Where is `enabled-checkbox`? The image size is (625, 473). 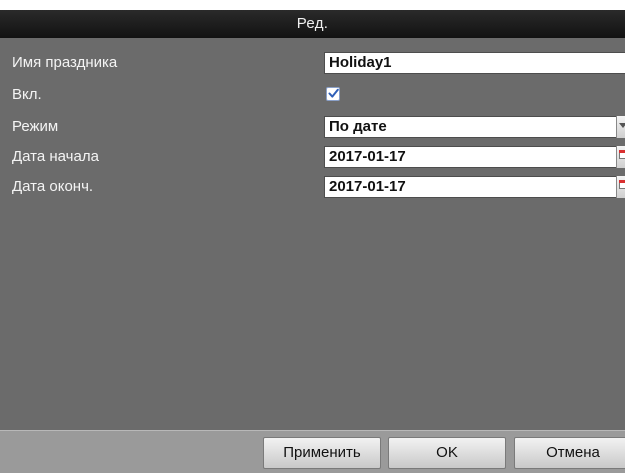 enabled-checkbox is located at coordinates (333, 94).